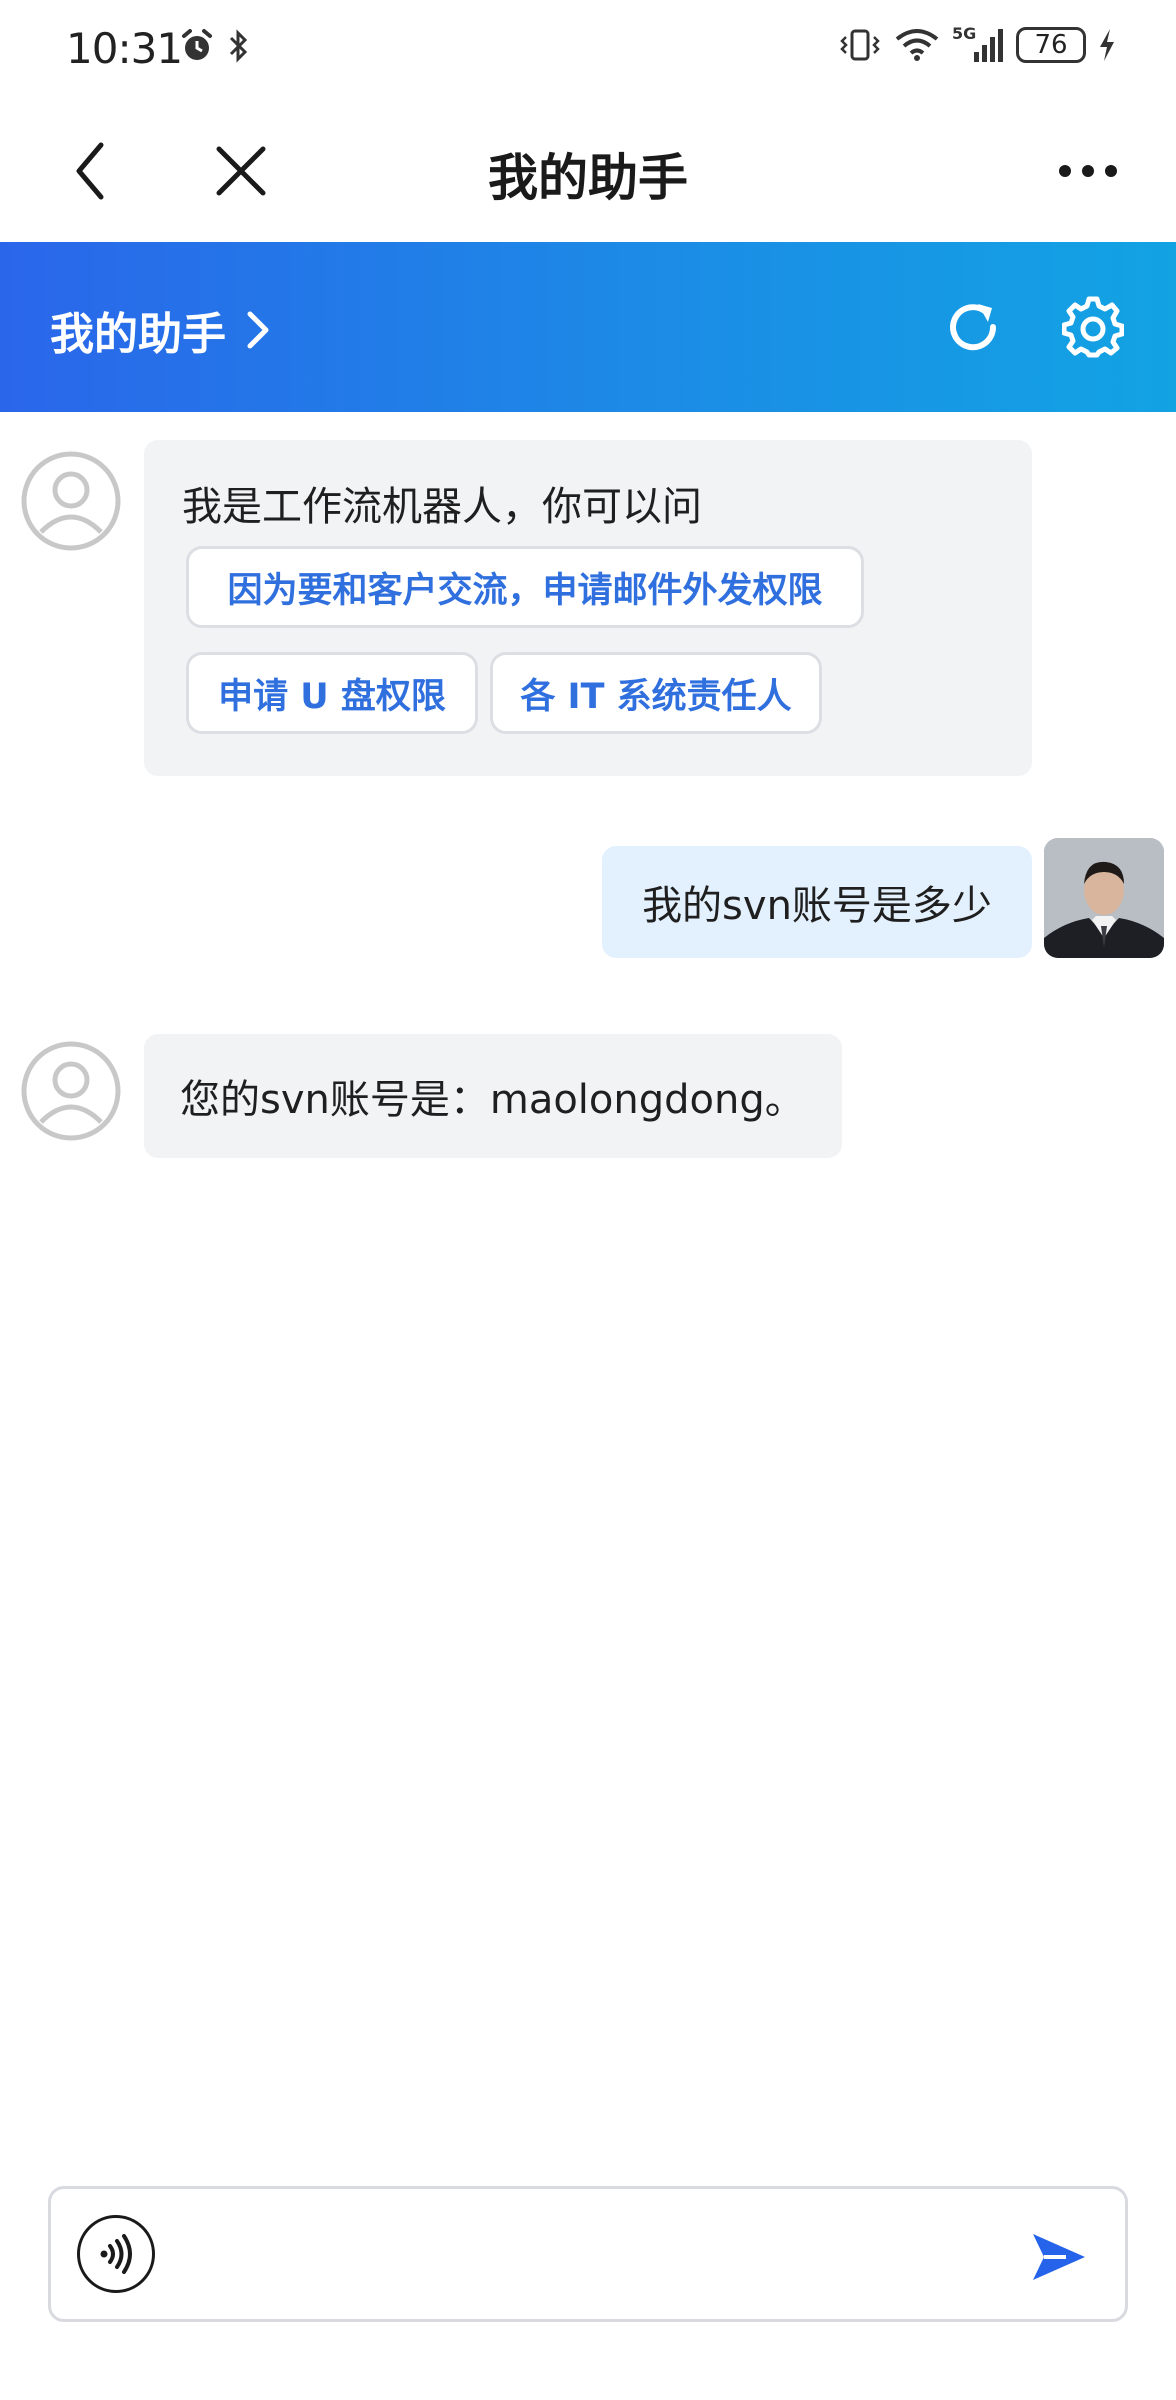 This screenshot has height=2400, width=1176. I want to click on status-bar: 10:31 5G 76, so click(588, 50).